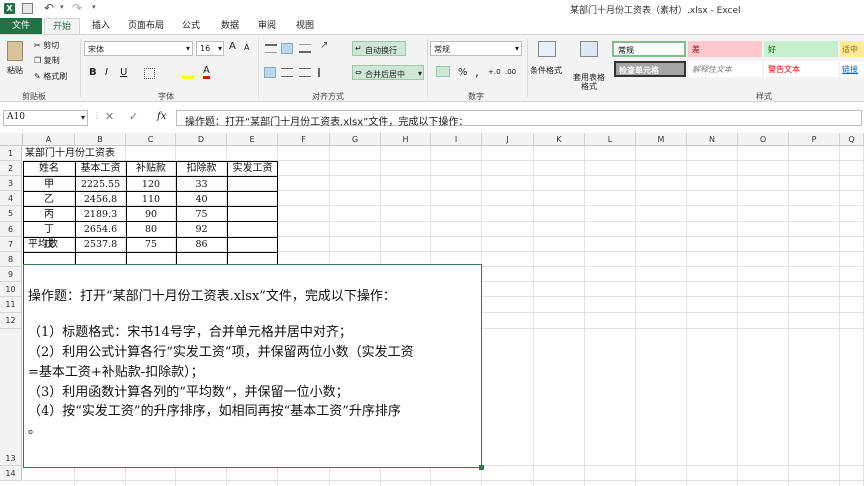 The height and width of the screenshot is (486, 864). What do you see at coordinates (133, 116) in the screenshot?
I see `enter-icon: ✓` at bounding box center [133, 116].